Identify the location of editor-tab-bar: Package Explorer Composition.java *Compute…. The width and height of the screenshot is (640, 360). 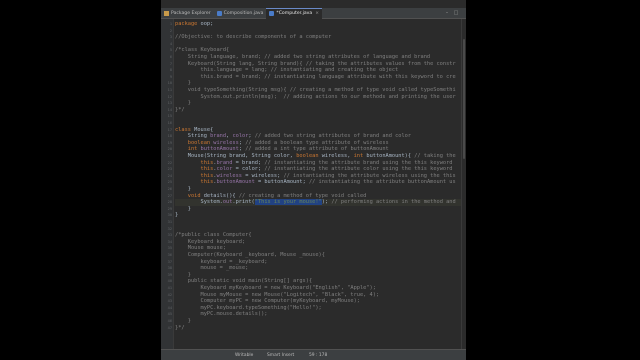
(313, 13).